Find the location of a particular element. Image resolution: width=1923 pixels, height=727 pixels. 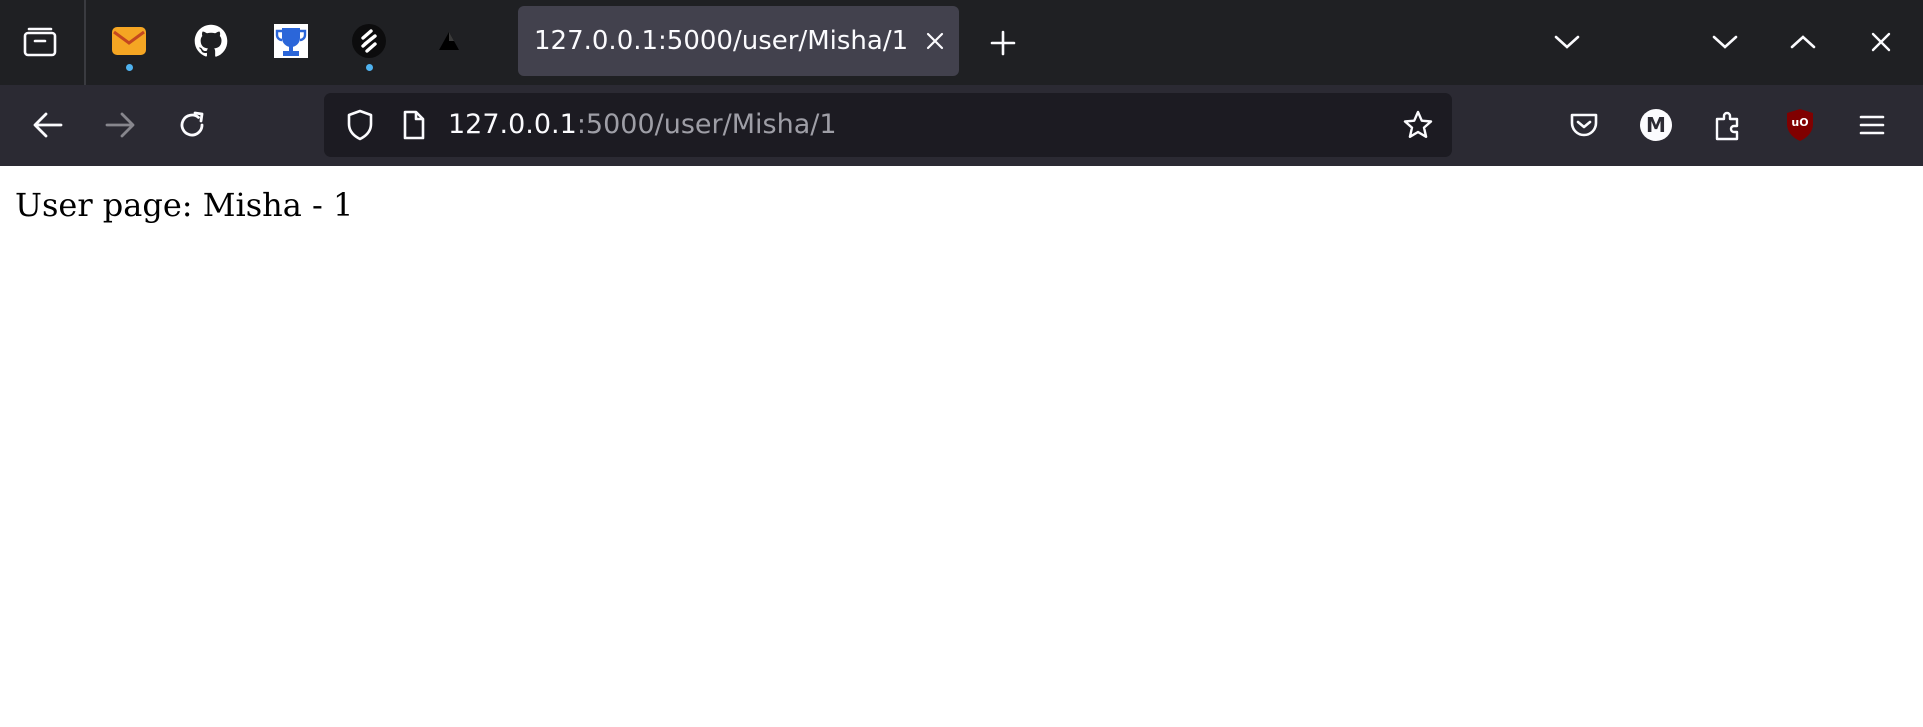

reload-button is located at coordinates (192, 125).